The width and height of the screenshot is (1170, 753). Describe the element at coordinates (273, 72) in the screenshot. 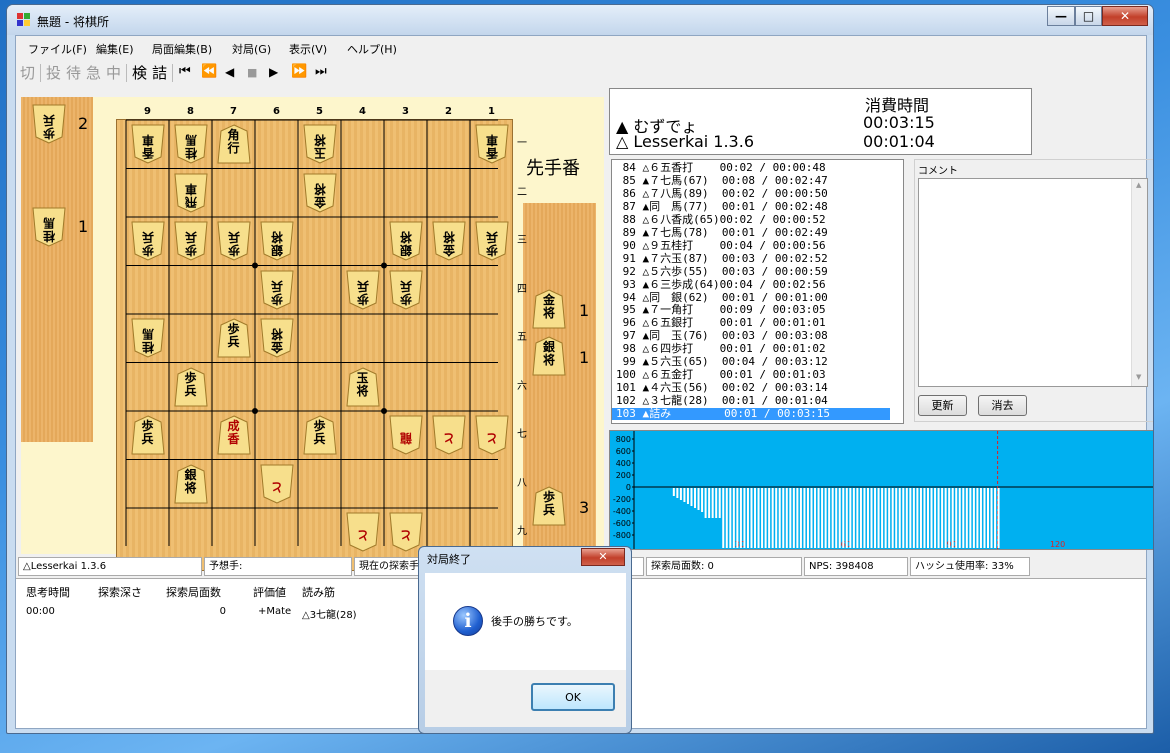

I see `forward-icon: ▶` at that location.